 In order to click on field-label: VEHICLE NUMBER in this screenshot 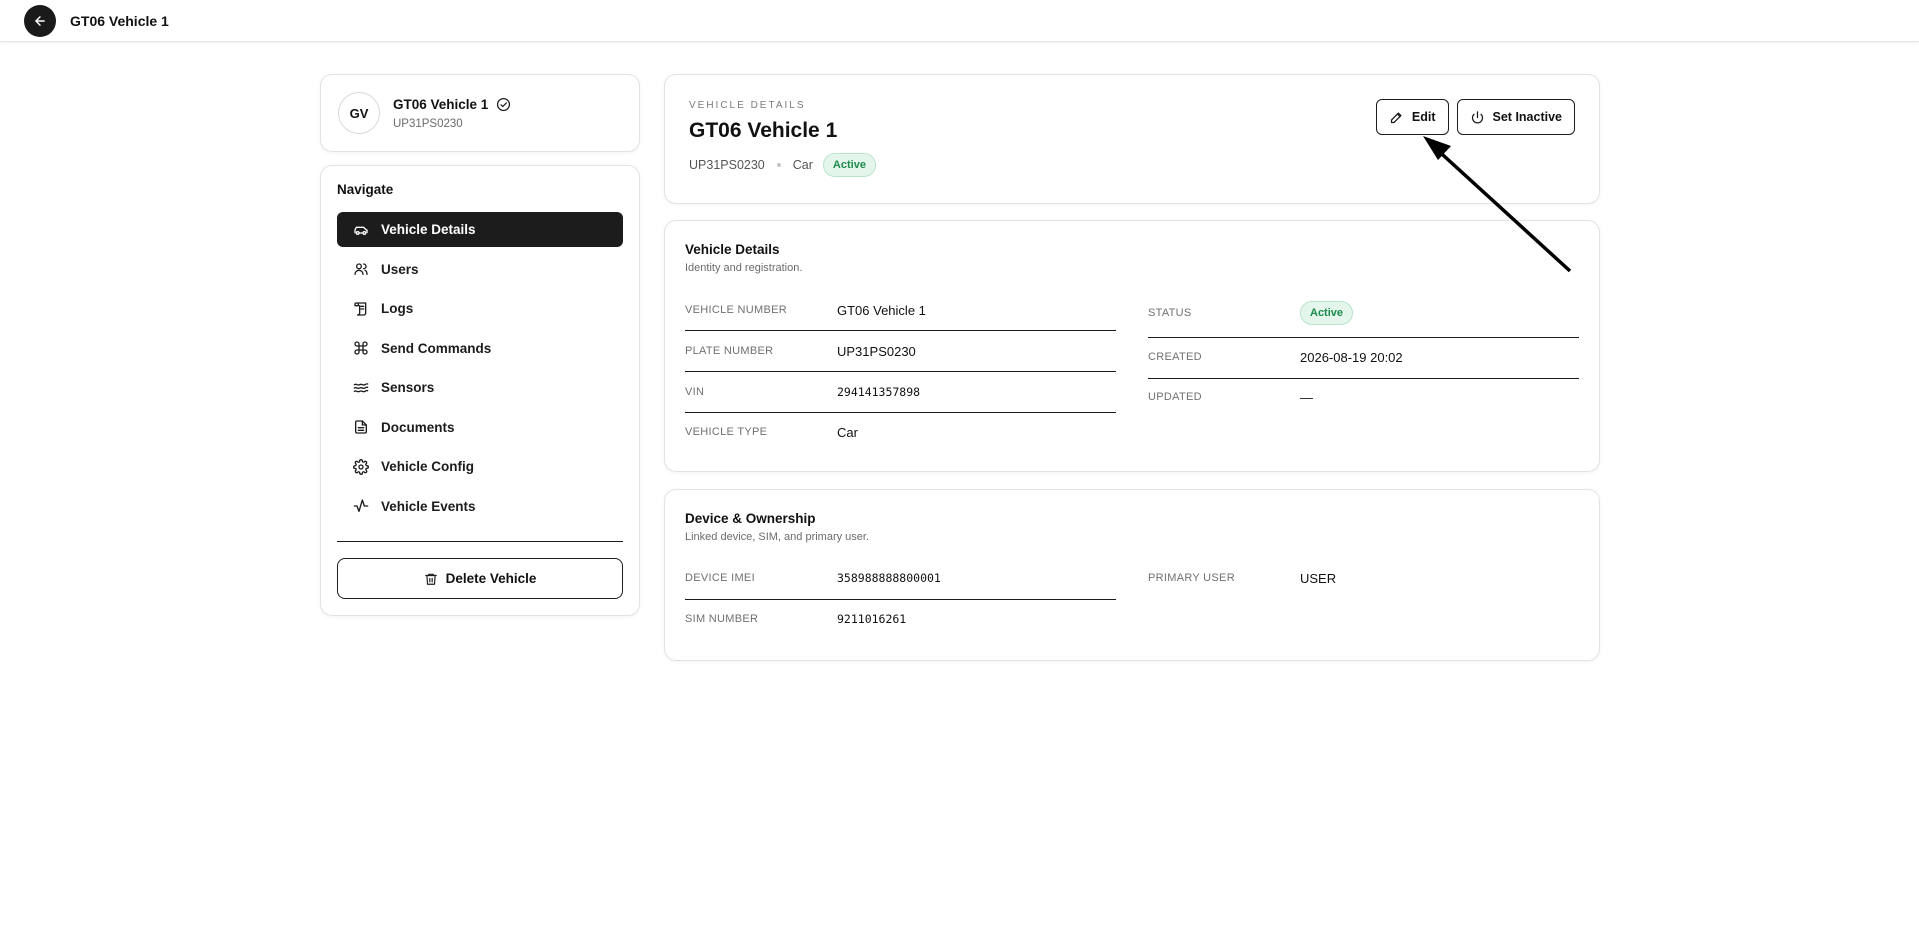, I will do `click(736, 310)`.